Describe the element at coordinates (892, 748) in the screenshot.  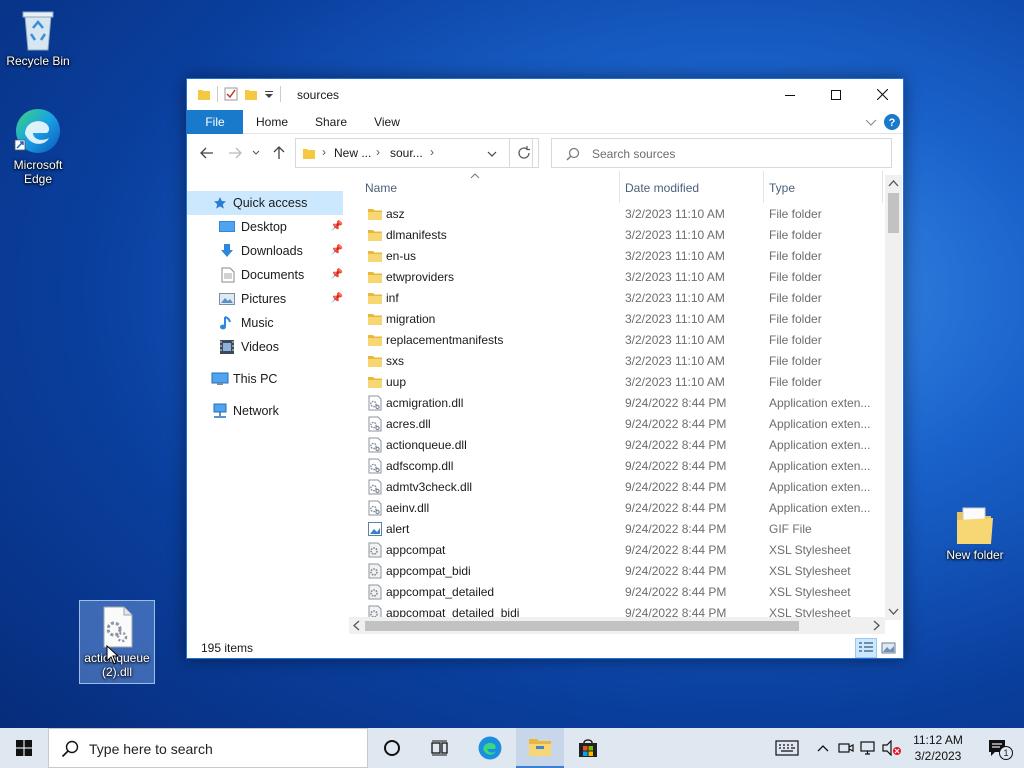
I see `volume-button` at that location.